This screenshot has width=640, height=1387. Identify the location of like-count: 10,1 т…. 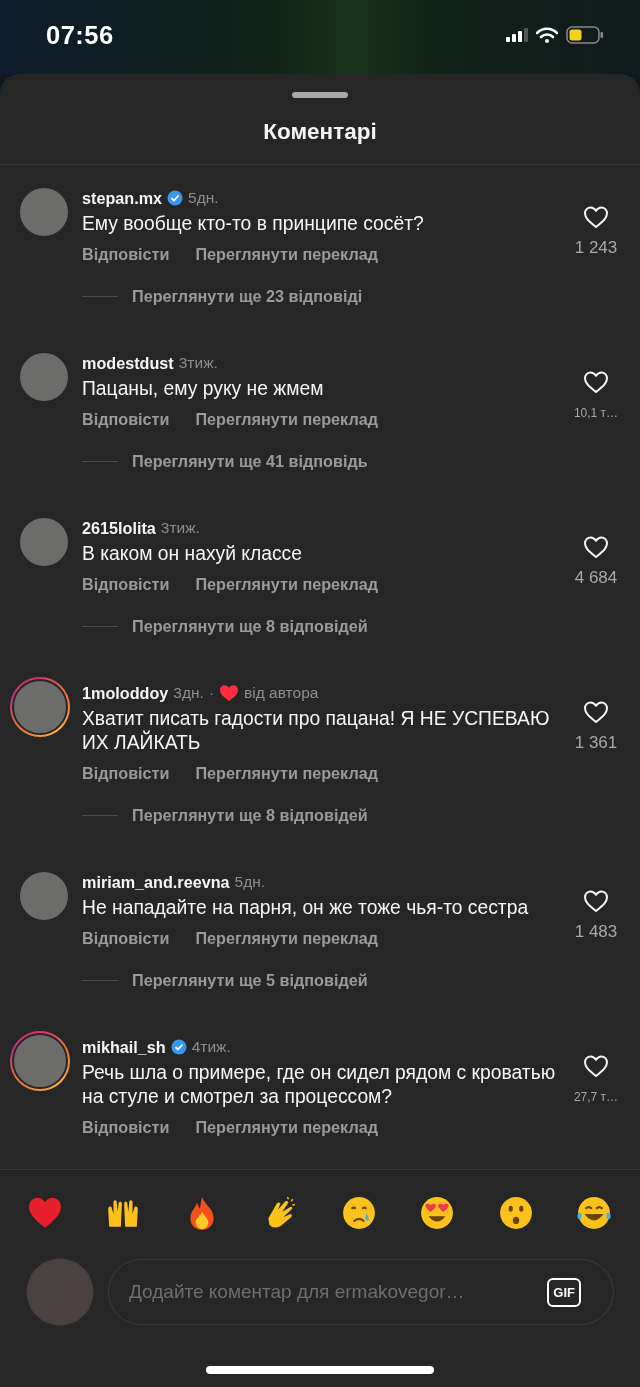
(596, 413).